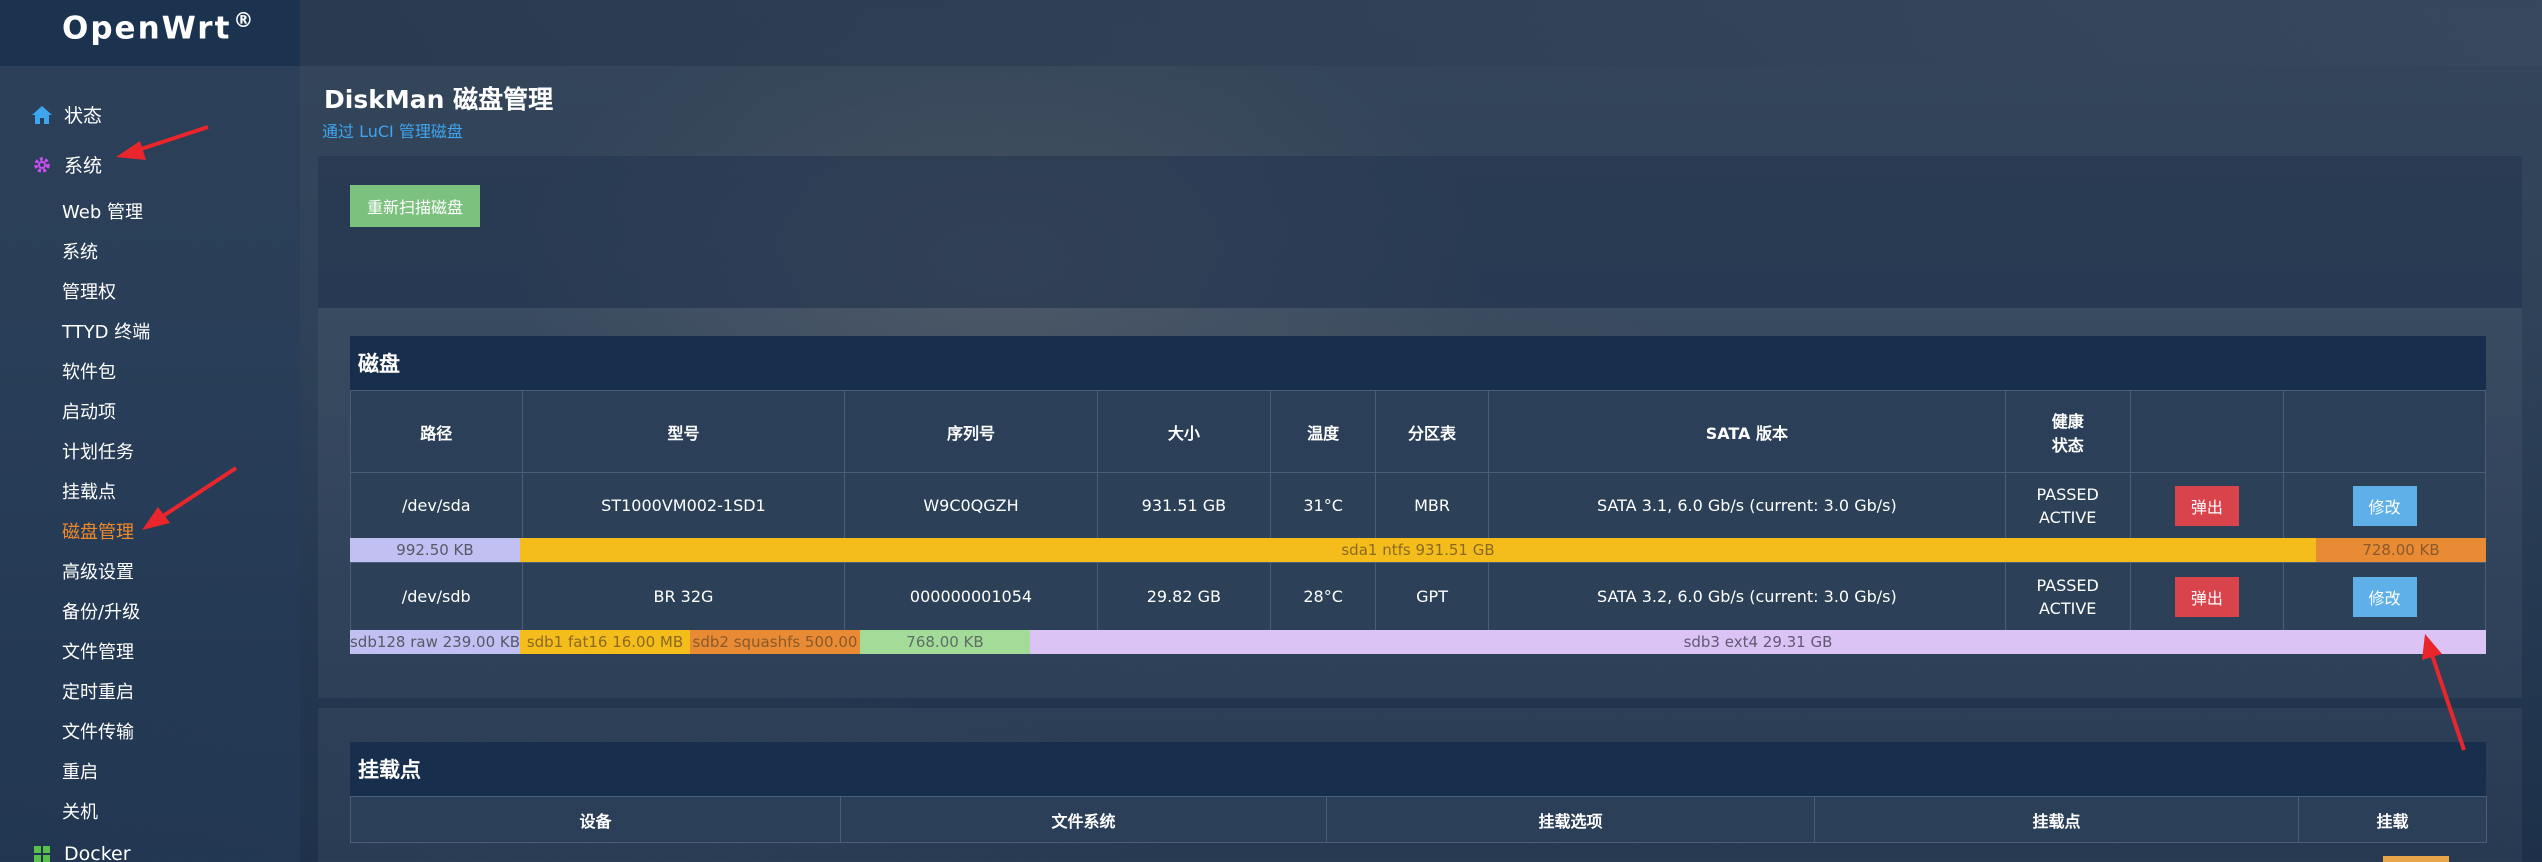  I want to click on col-mount-options: 挂载选项, so click(1570, 819).